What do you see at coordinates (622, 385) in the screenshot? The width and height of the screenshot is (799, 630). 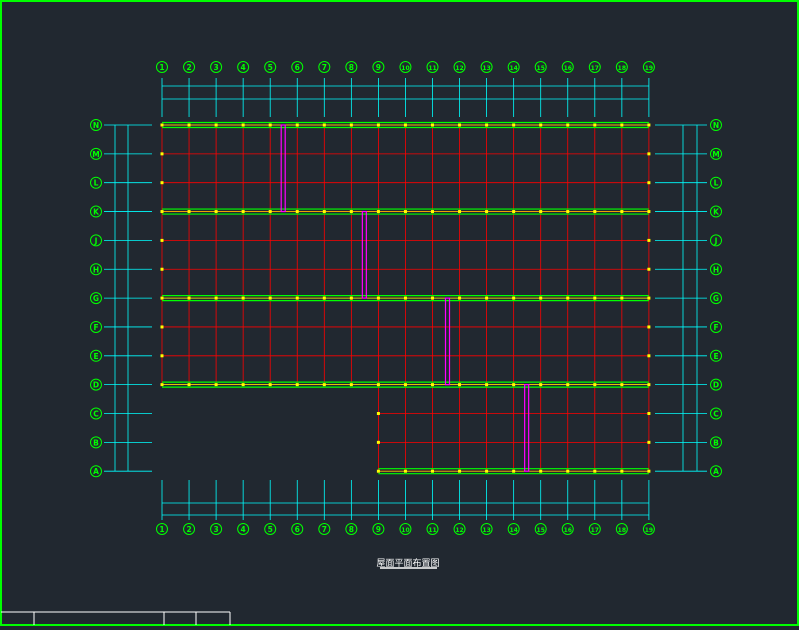 I see `node-18-D` at bounding box center [622, 385].